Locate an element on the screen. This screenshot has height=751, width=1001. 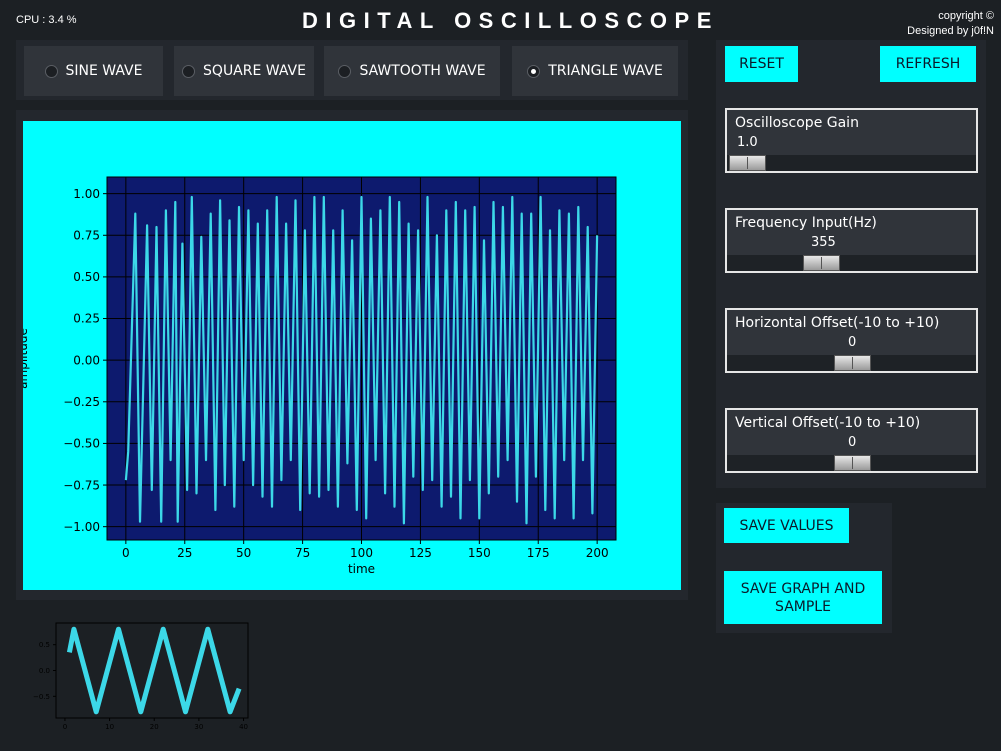
radio-dot-selected-icon is located at coordinates (534, 71).